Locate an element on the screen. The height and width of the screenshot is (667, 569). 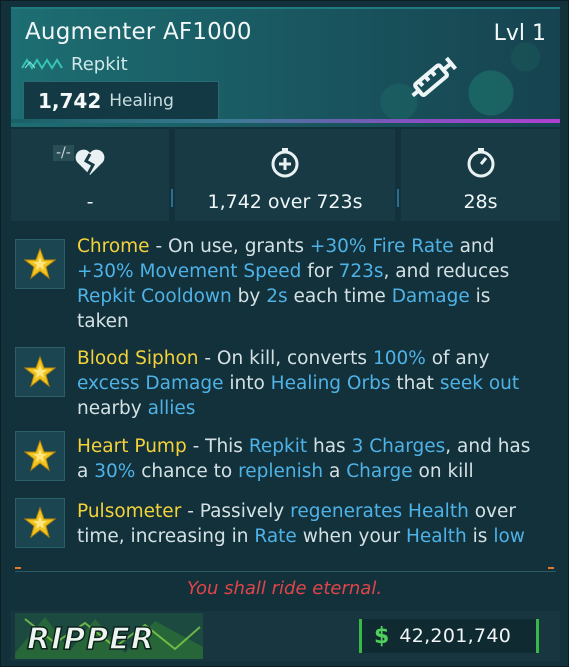
rarity-bar is located at coordinates (285, 121).